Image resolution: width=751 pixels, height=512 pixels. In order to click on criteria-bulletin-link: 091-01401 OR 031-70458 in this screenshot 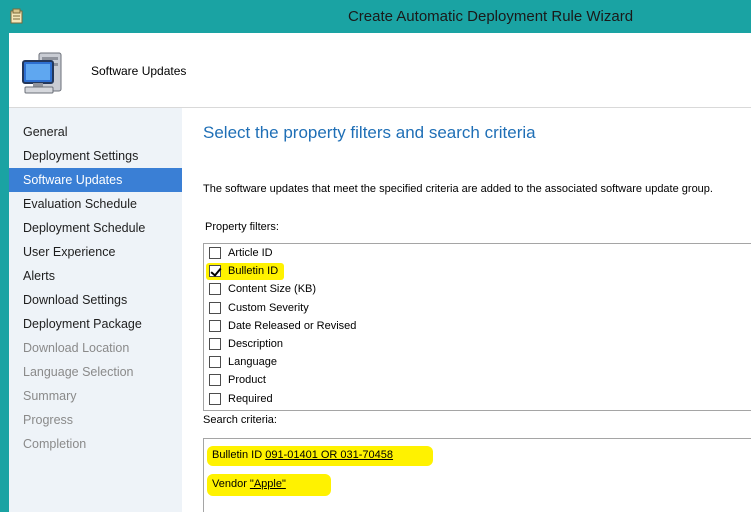, I will do `click(329, 455)`.